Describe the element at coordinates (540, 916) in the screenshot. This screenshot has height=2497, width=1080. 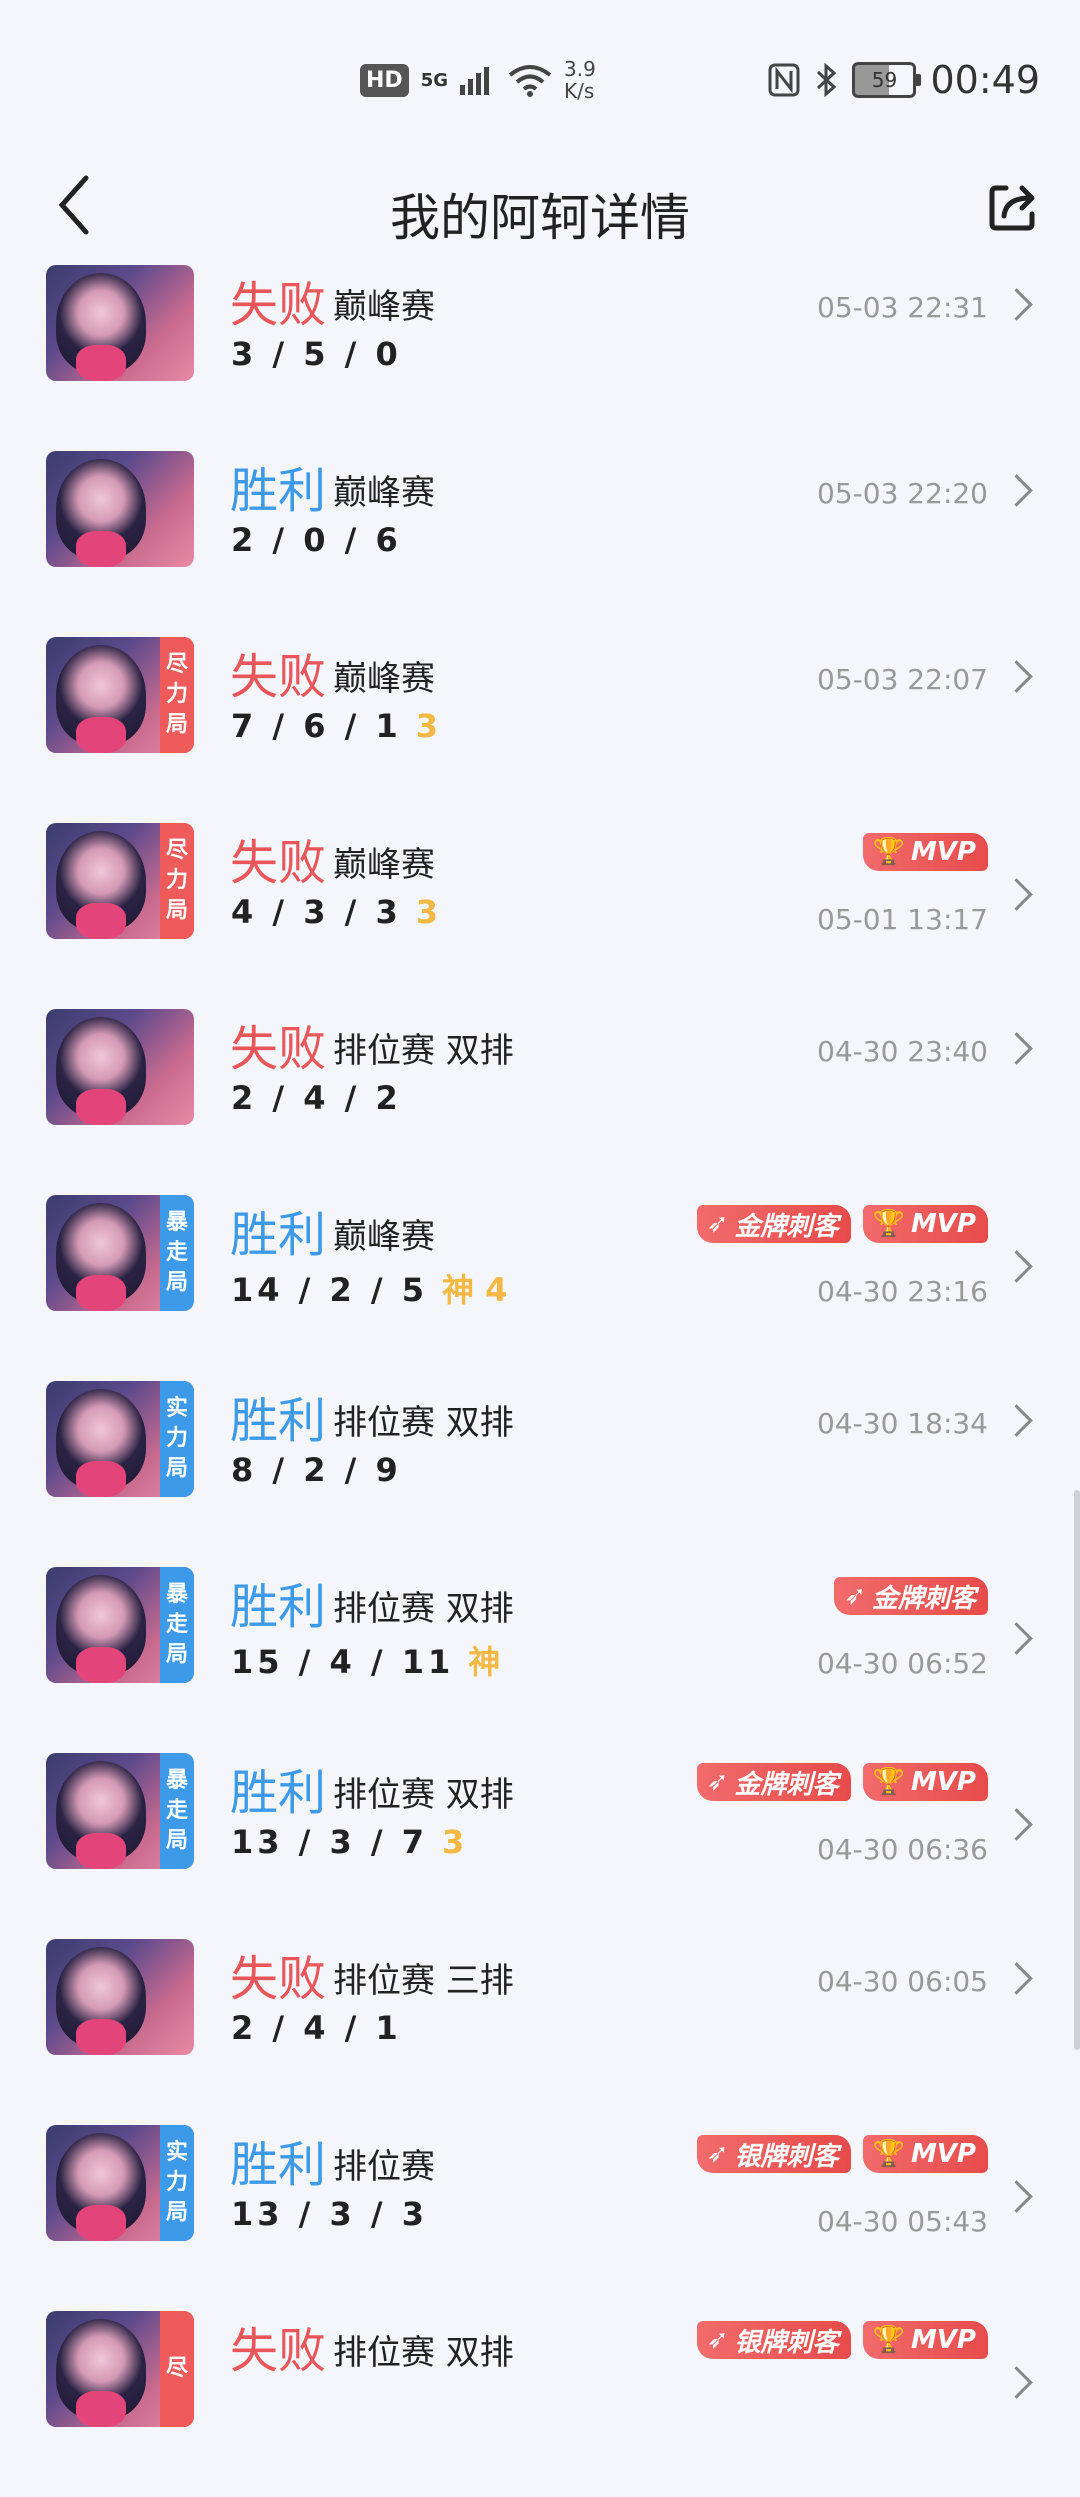
I see `match-row: 尽力局 失败 巅峰赛 4 / 3 / 3 3 🏆 MVP 05-01 13:17` at that location.